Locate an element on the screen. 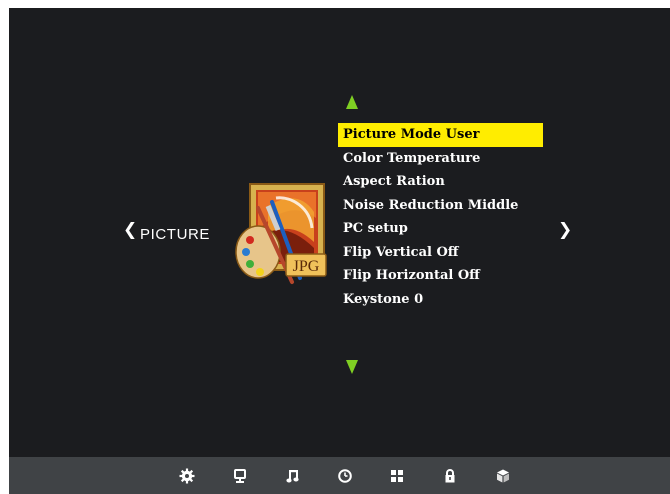 This screenshot has width=670, height=494. jpg-label: JPG is located at coordinates (306, 266).